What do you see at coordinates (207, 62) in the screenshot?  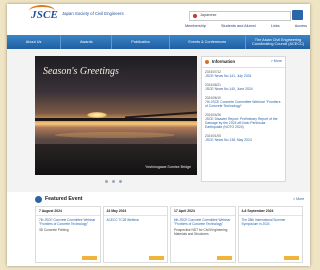 I see `information-icon` at bounding box center [207, 62].